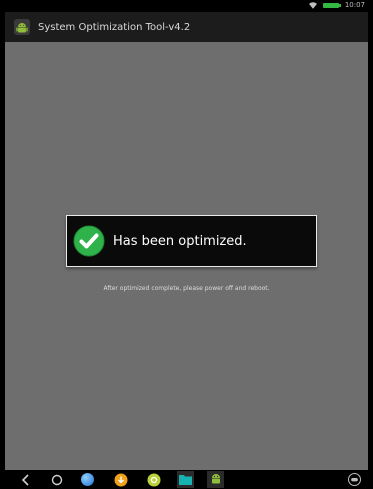  I want to click on back-icon, so click(25, 479).